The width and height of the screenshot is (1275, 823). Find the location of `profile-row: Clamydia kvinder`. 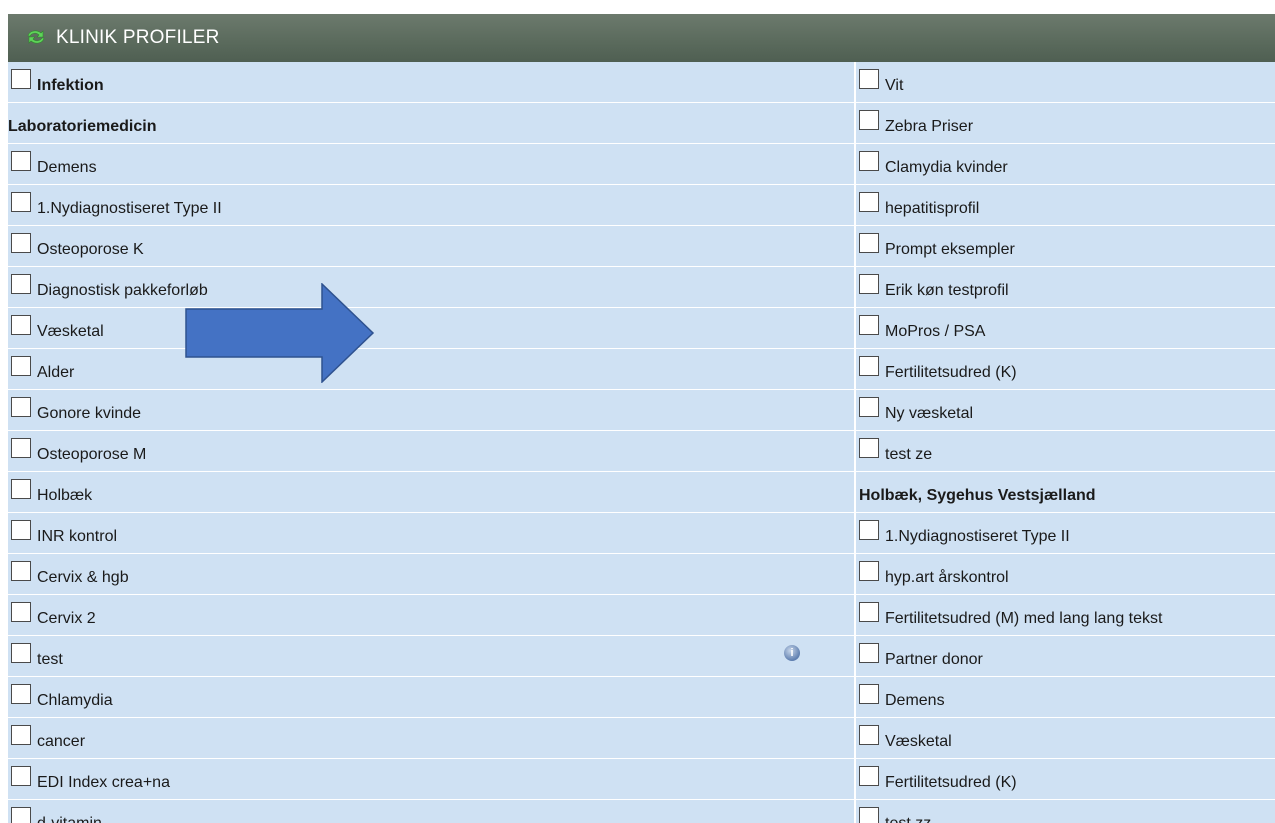

profile-row: Clamydia kvinder is located at coordinates (1065, 164).